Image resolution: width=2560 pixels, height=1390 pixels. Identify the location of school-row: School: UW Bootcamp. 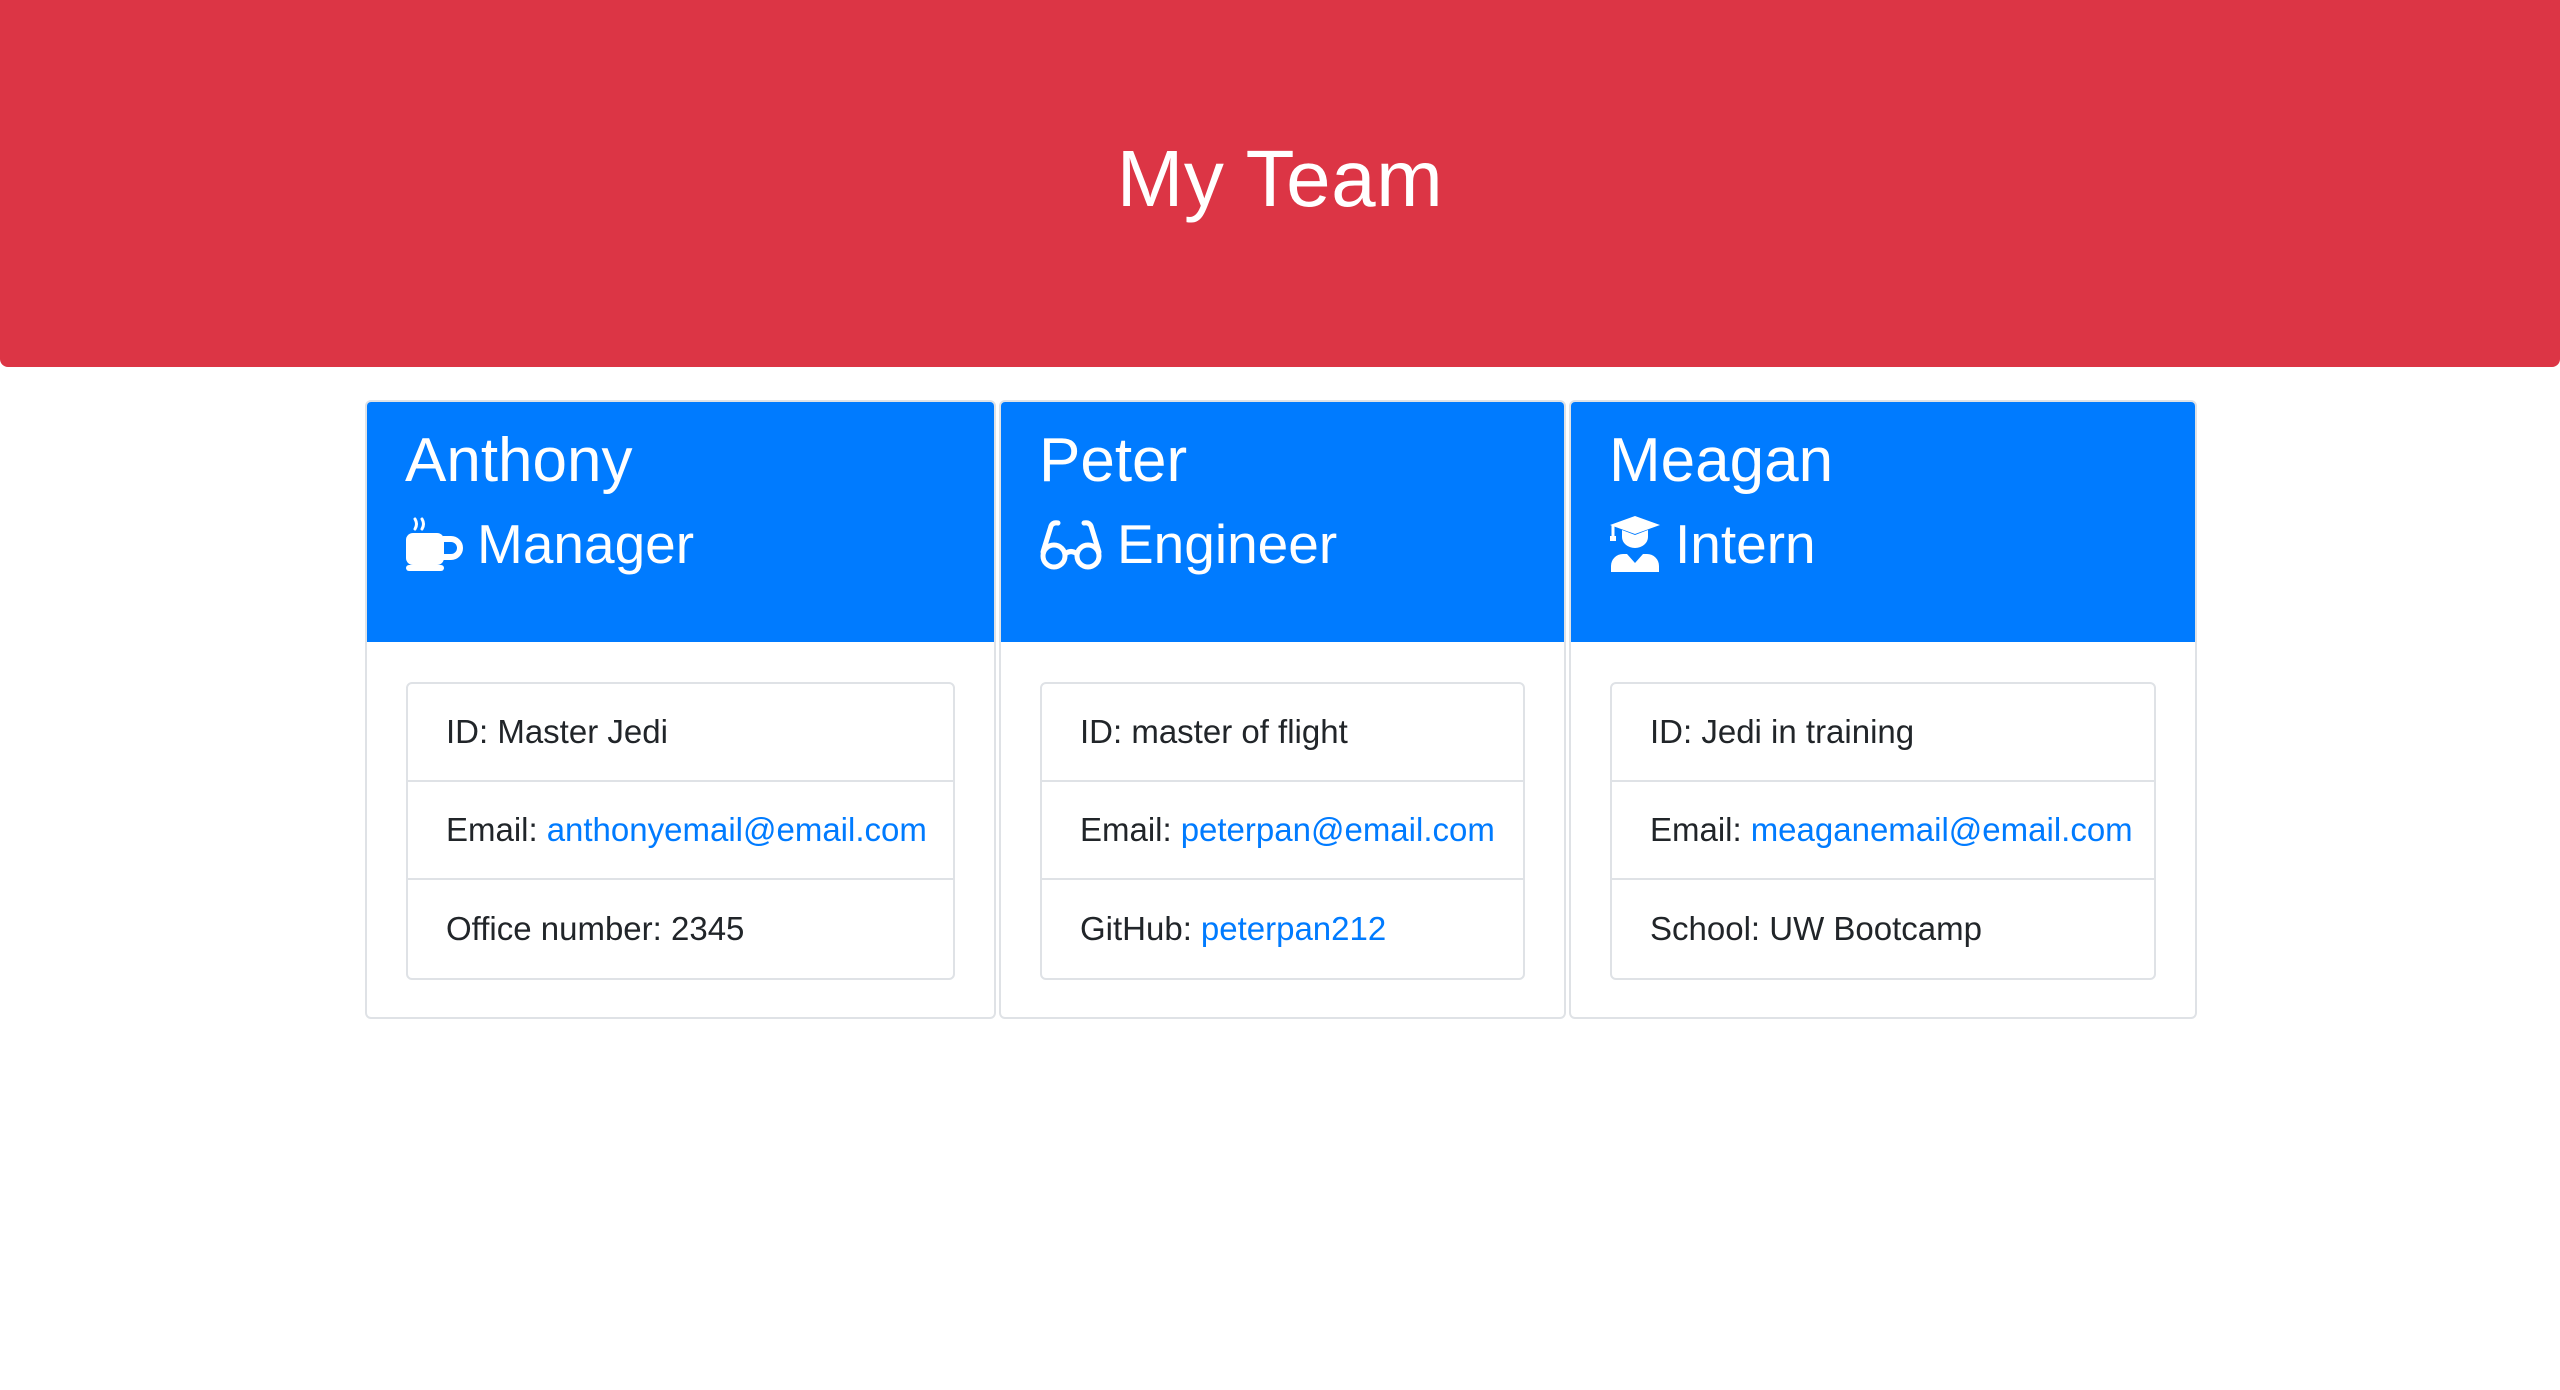
(1883, 929).